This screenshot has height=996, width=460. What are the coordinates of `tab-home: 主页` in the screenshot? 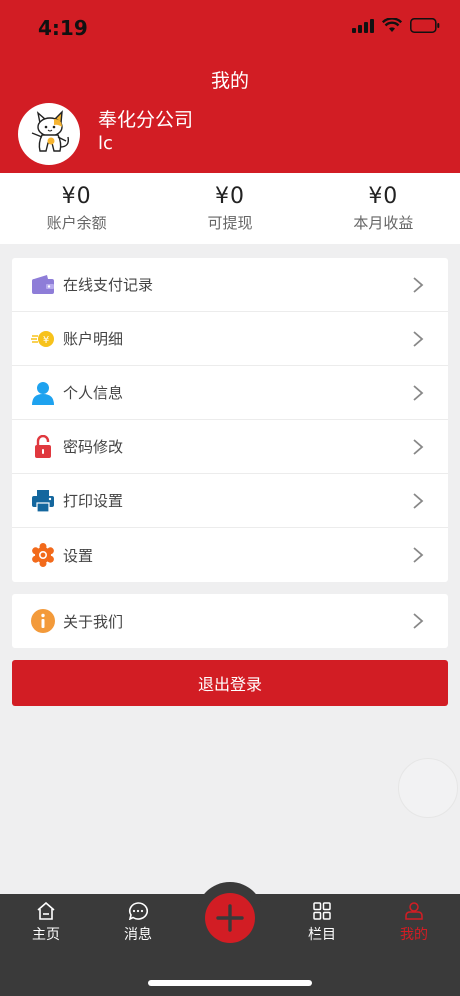 It's located at (46, 923).